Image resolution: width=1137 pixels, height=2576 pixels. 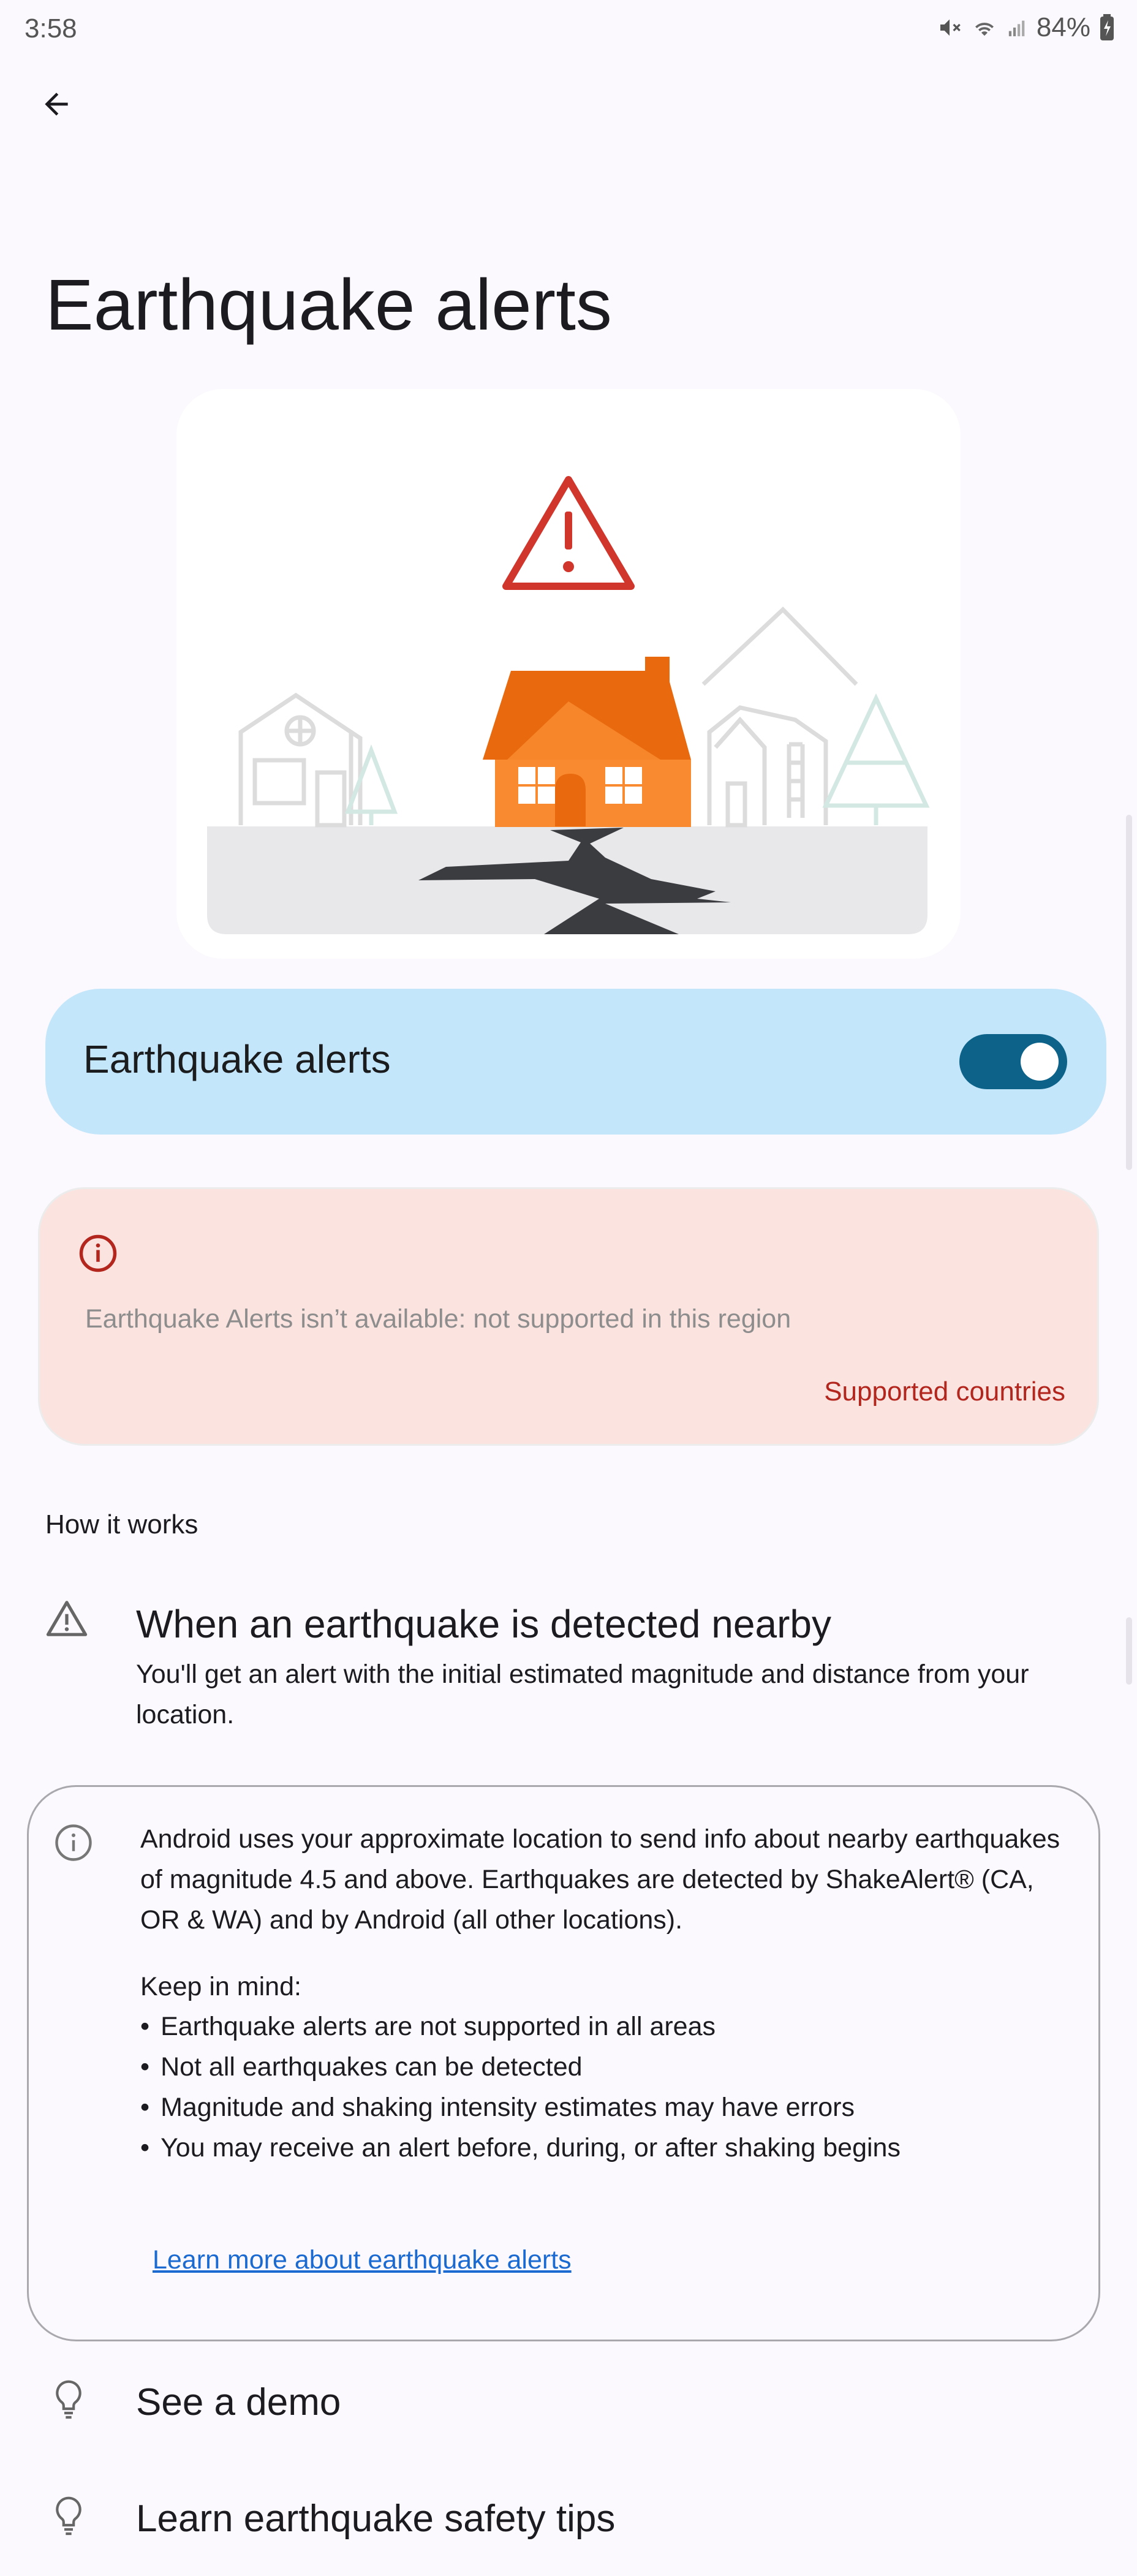 I want to click on back-button, so click(x=56, y=104).